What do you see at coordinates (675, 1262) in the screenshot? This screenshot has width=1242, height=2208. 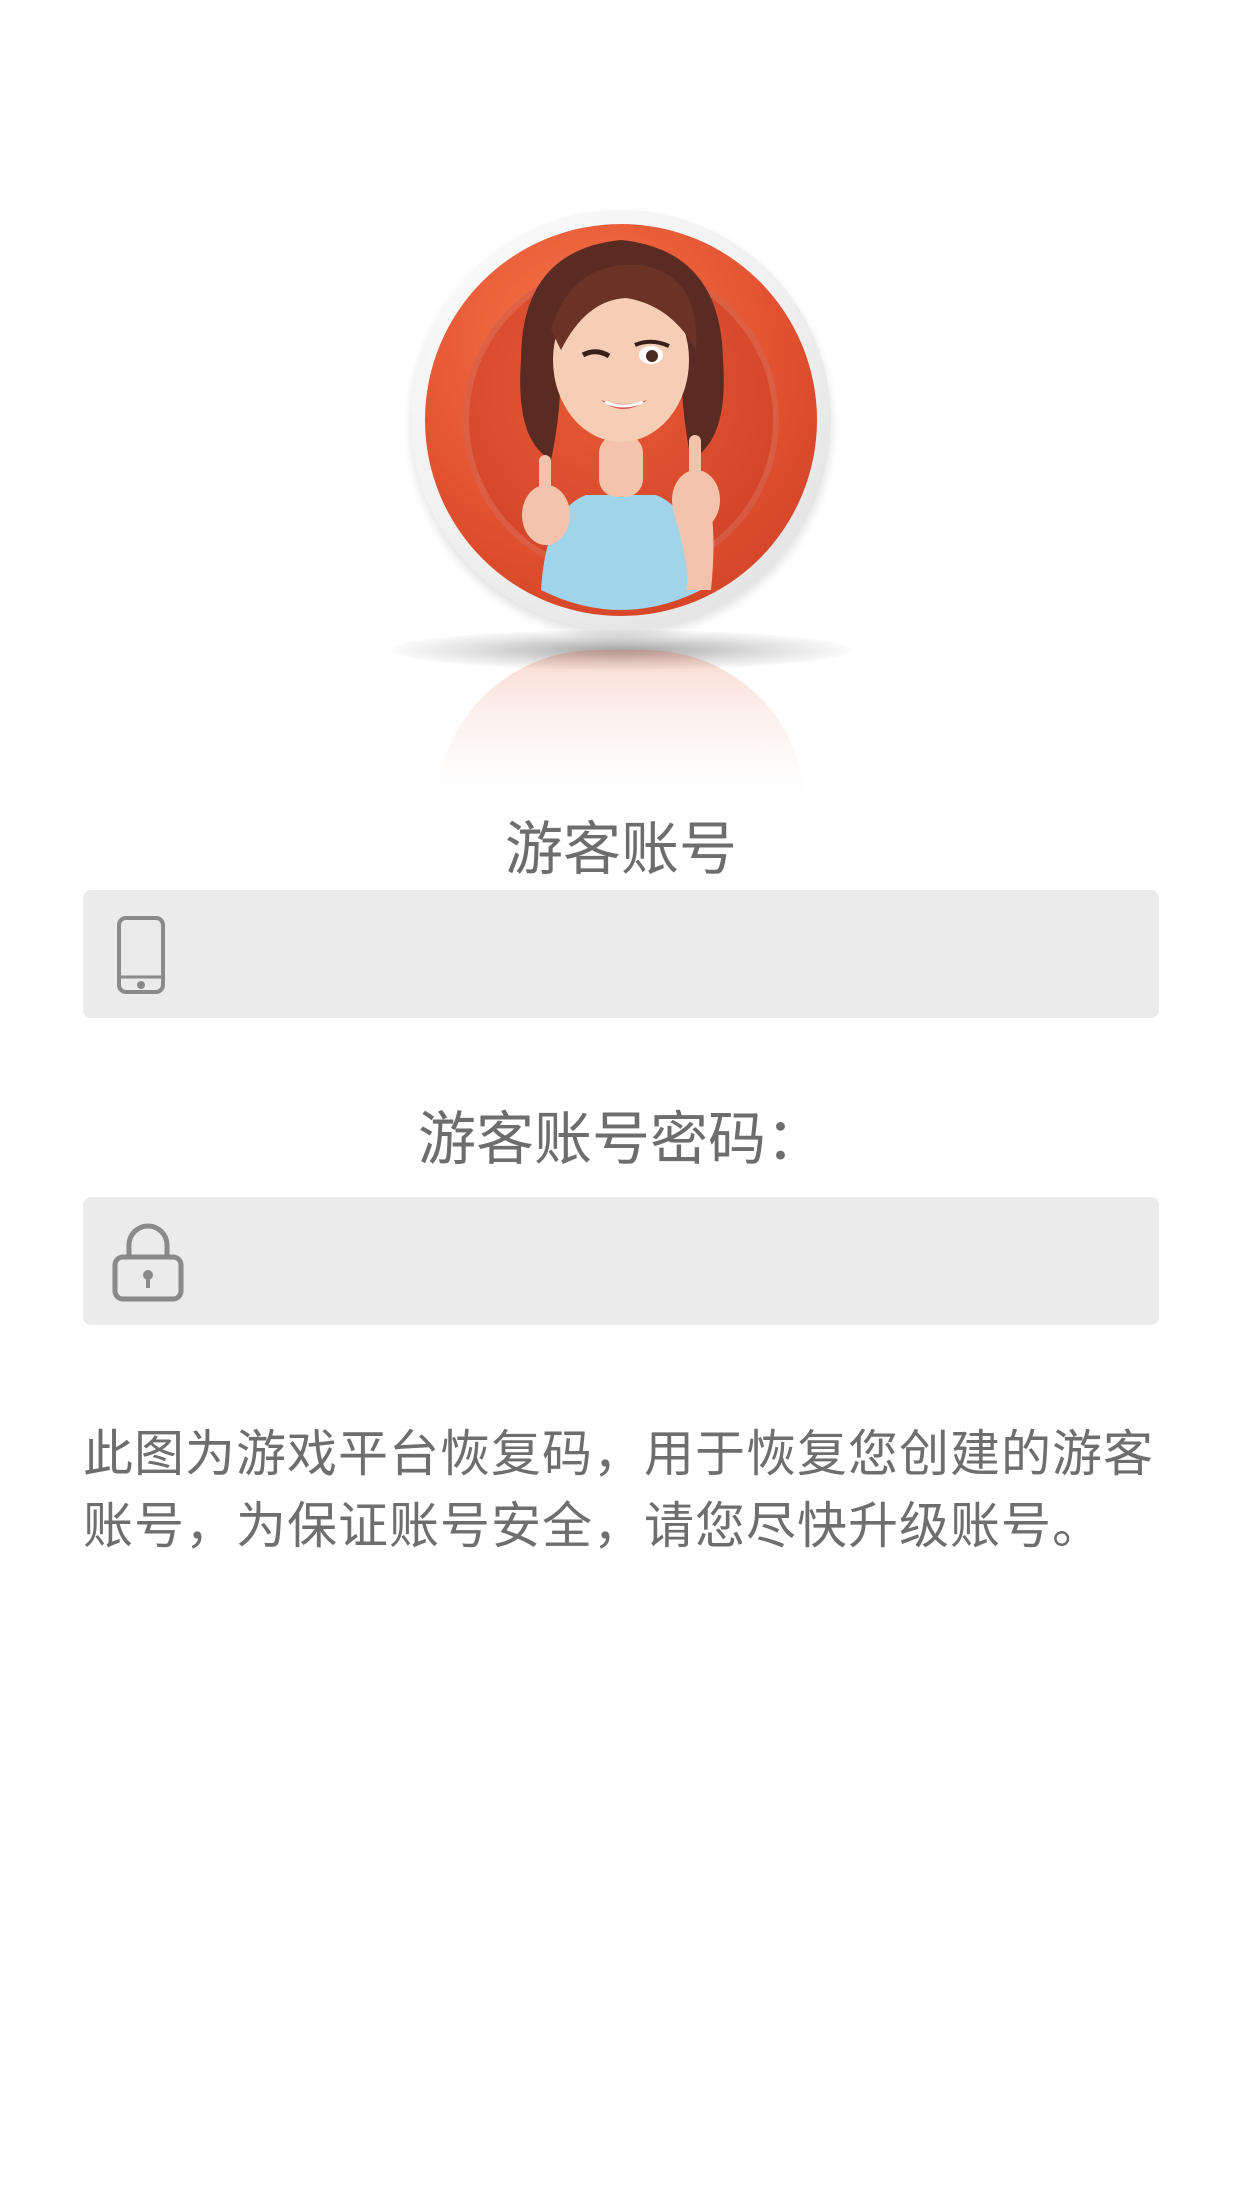 I see `password-input` at bounding box center [675, 1262].